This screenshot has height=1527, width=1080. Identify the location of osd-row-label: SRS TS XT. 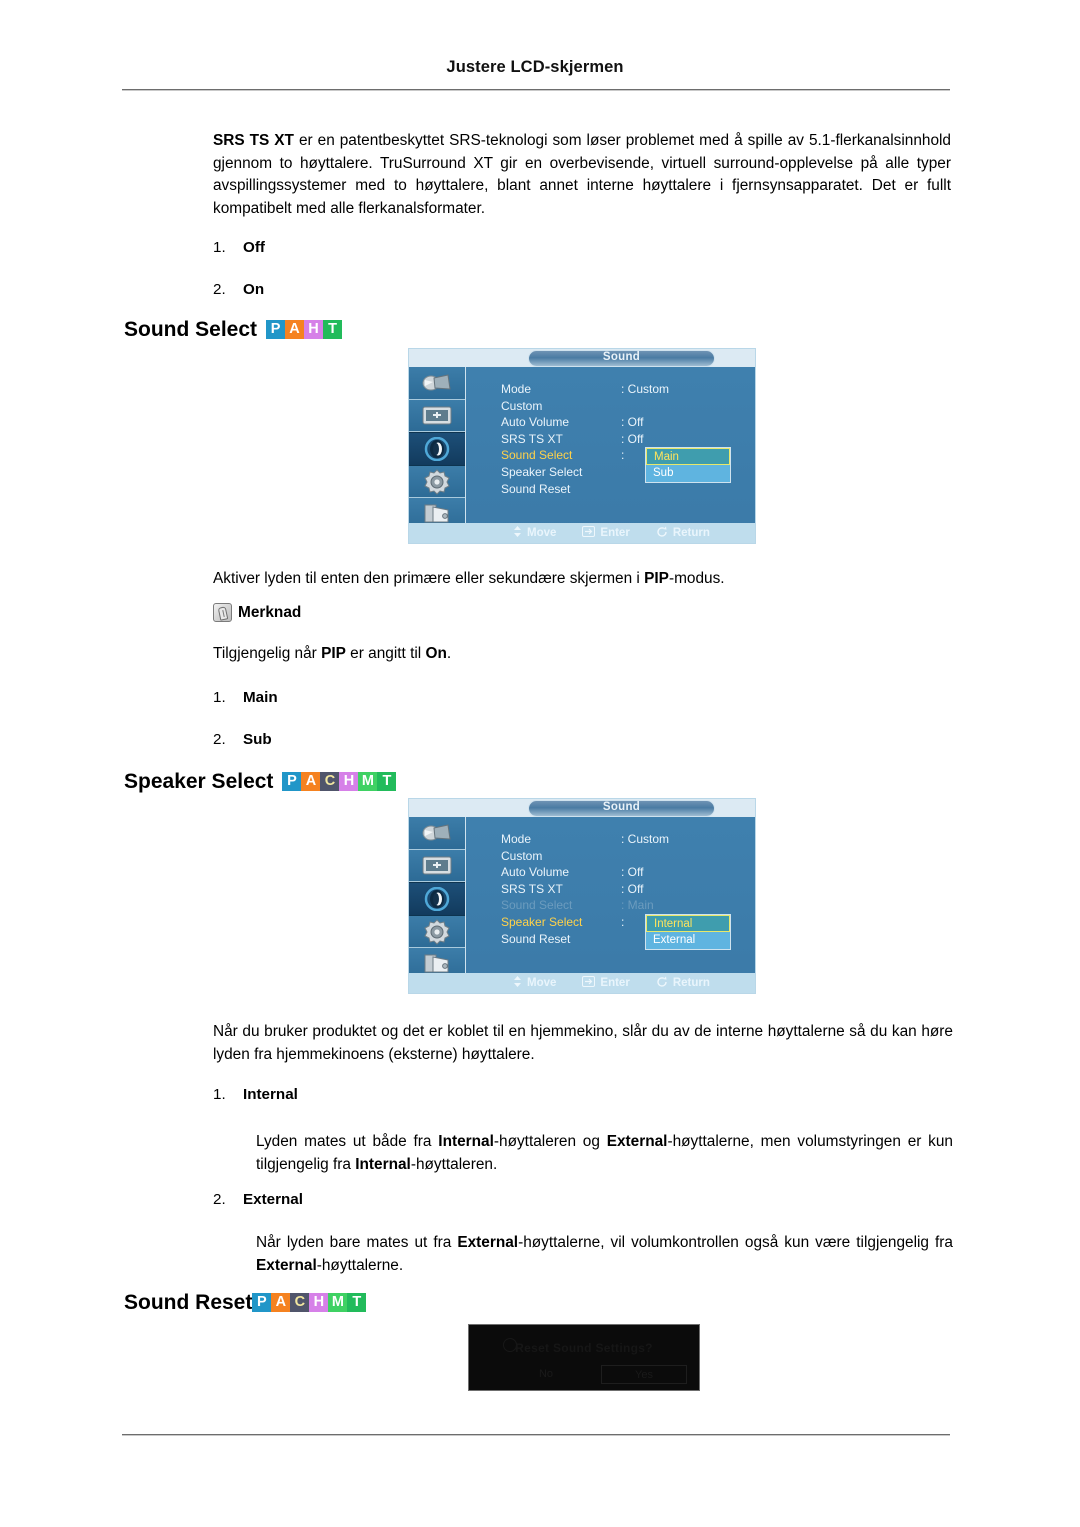
(532, 438).